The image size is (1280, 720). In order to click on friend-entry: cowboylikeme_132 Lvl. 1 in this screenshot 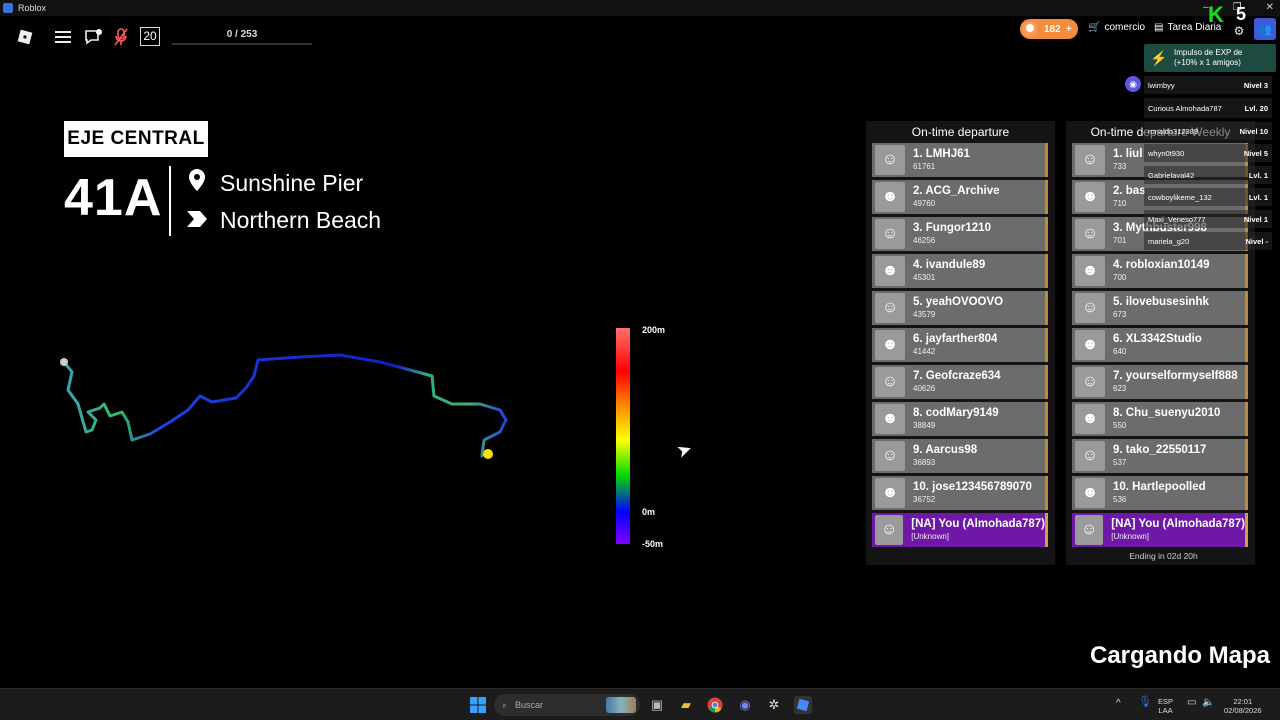, I will do `click(1208, 197)`.